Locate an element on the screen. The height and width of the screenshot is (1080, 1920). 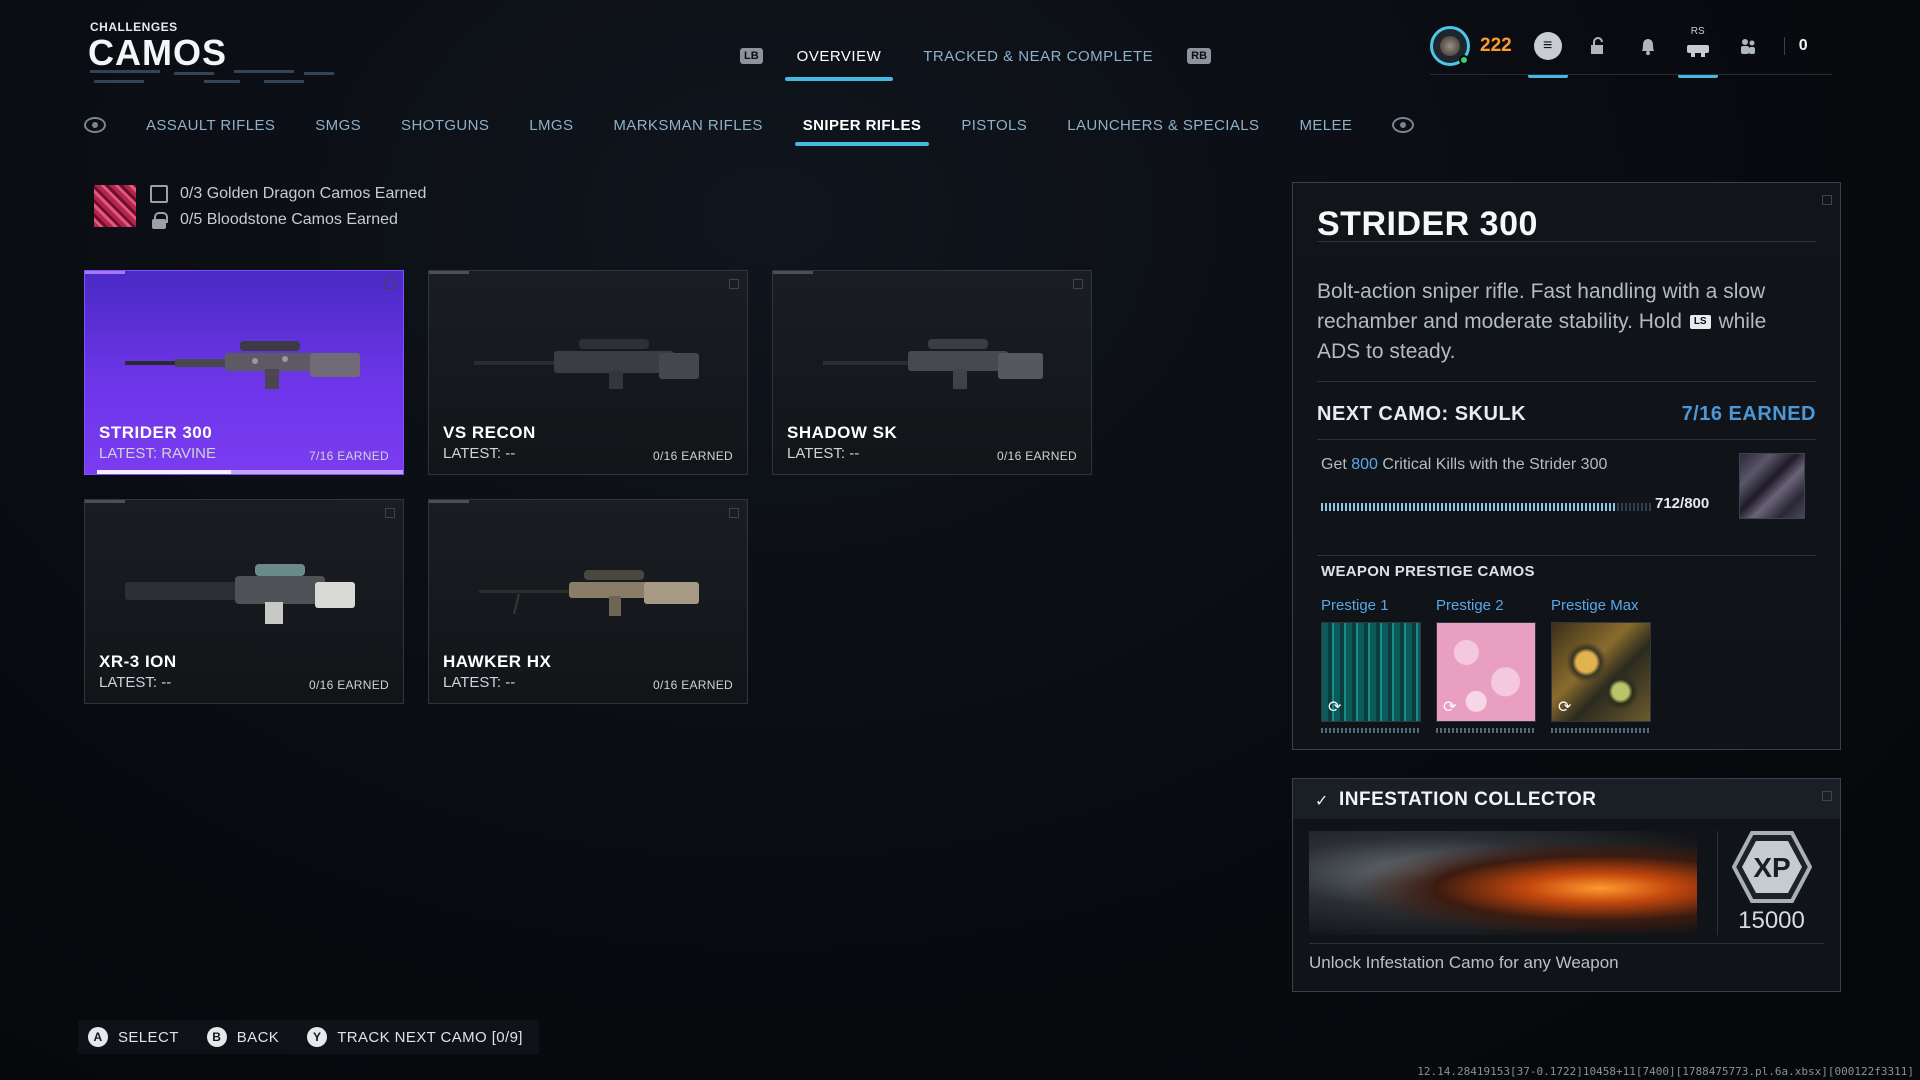
menu-icon: ≡ is located at coordinates (1547, 55).